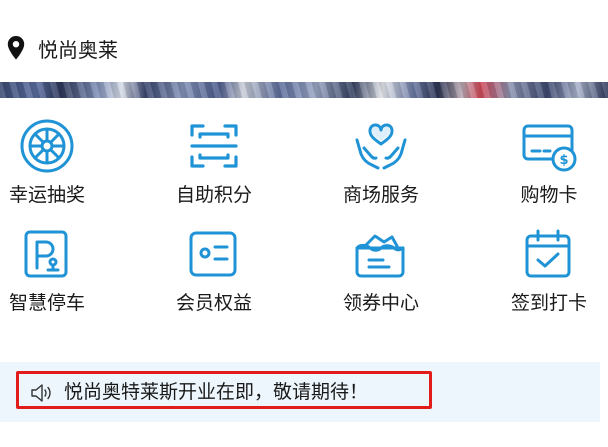  I want to click on map-pin-icon, so click(16, 48).